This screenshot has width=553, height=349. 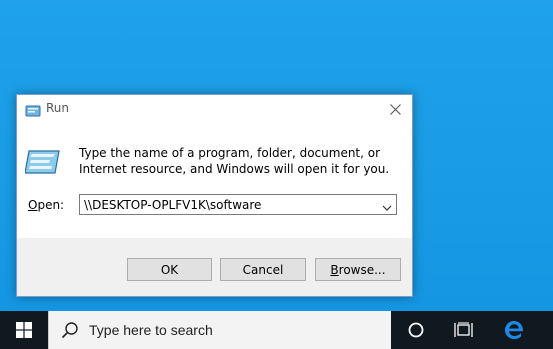 I want to click on task-view-button, so click(x=464, y=330).